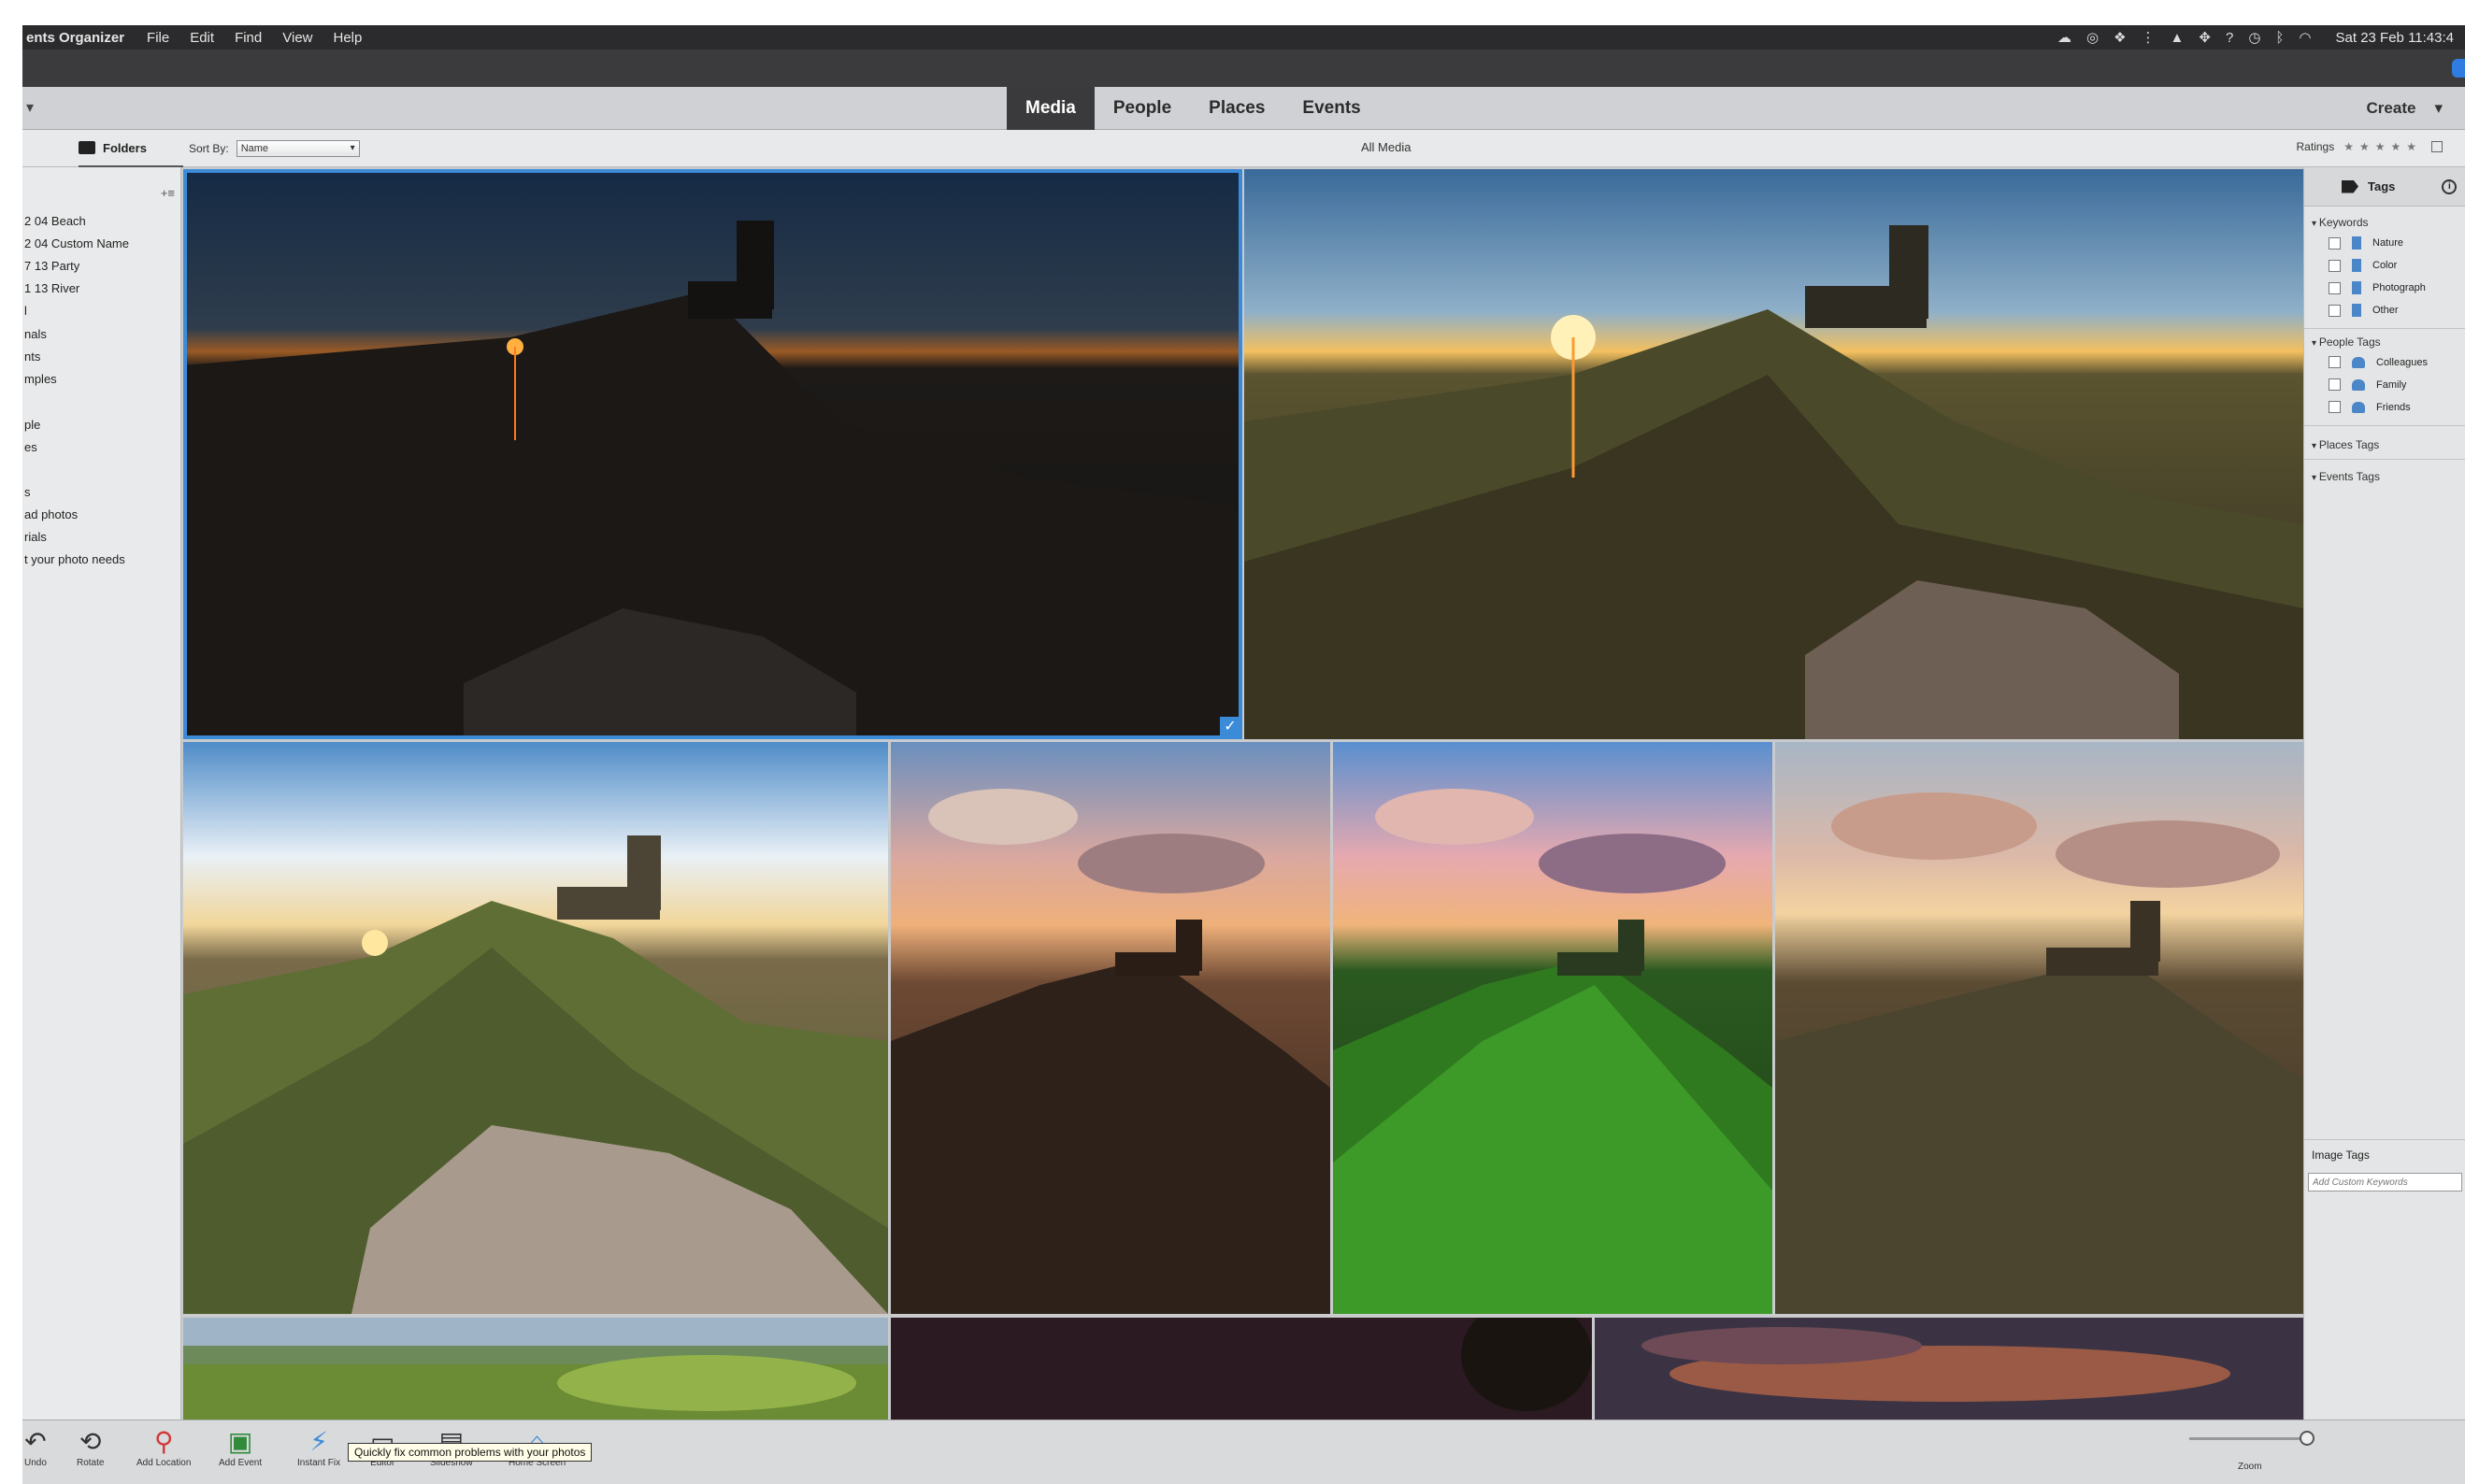 The image size is (2465, 1484). What do you see at coordinates (35, 537) in the screenshot?
I see `folder-item: rials` at bounding box center [35, 537].